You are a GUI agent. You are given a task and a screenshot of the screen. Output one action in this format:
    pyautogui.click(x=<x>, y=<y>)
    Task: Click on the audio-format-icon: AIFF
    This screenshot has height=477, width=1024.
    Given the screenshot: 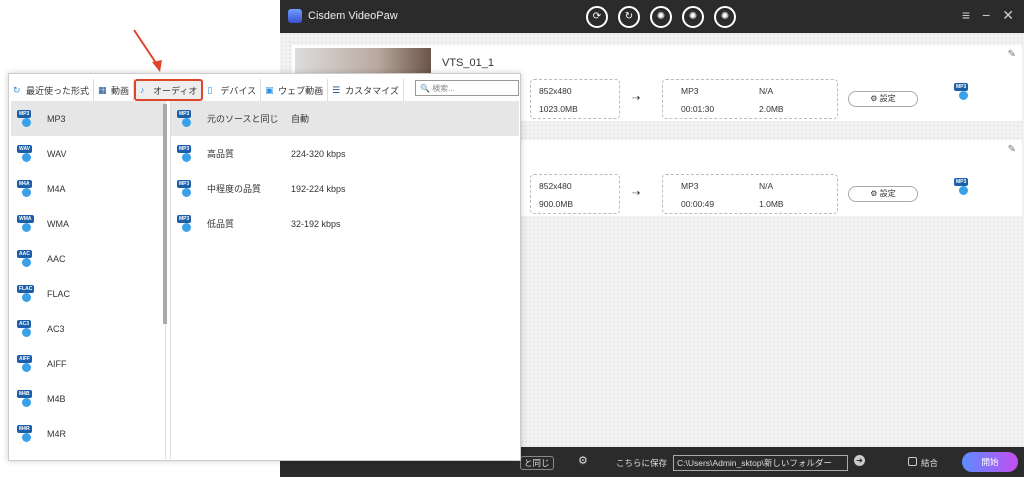 What is the action you would take?
    pyautogui.click(x=28, y=363)
    